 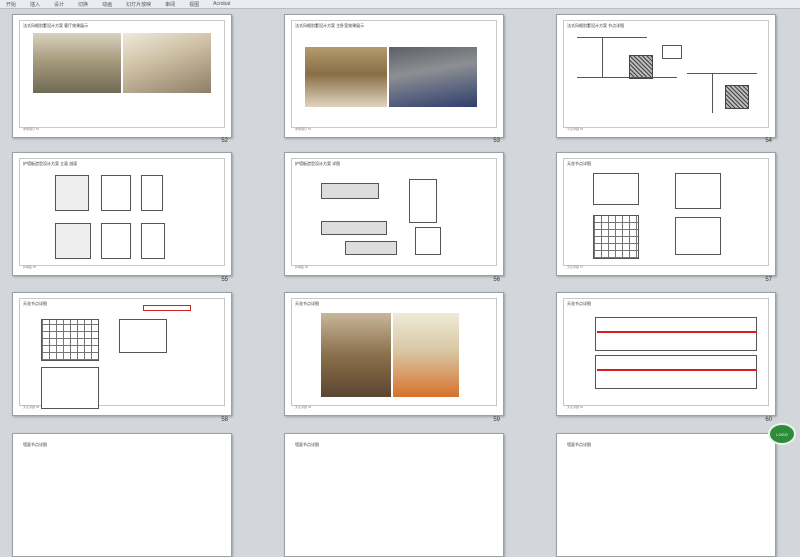 What do you see at coordinates (170, 4) in the screenshot?
I see `ribbon-tab: 审阅` at bounding box center [170, 4].